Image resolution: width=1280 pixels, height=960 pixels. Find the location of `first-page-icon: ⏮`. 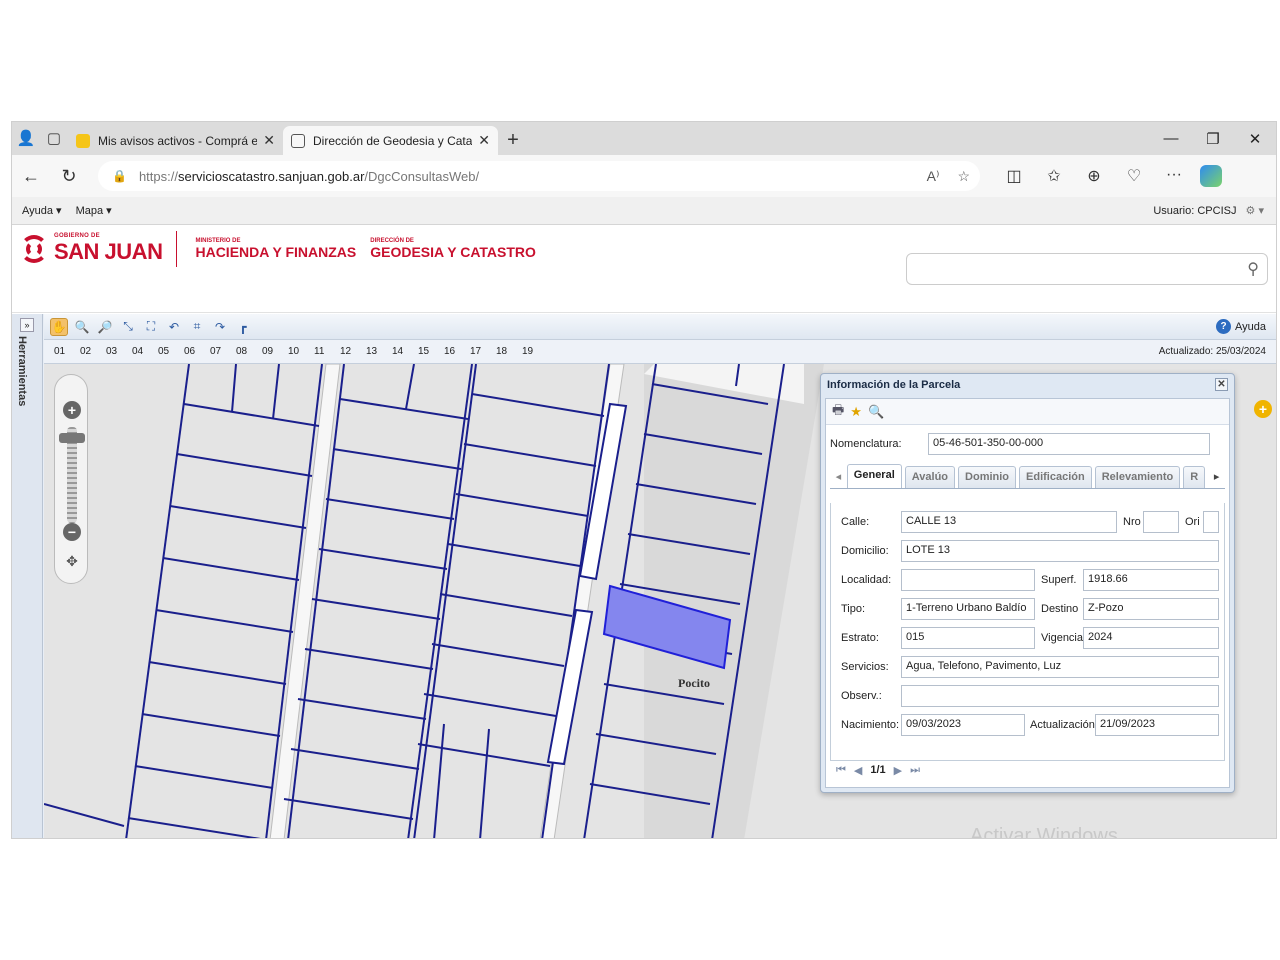

first-page-icon: ⏮ is located at coordinates (841, 770).